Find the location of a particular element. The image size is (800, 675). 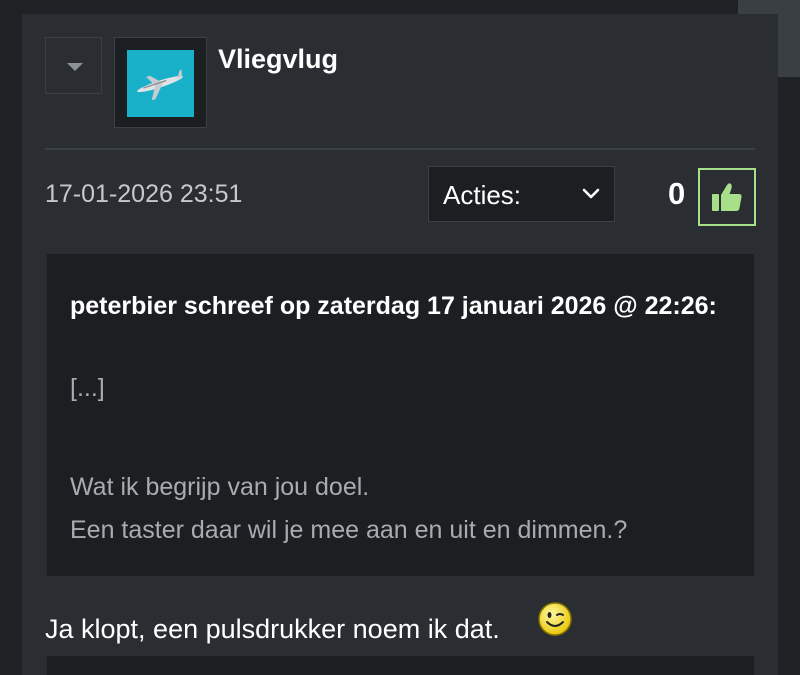

wink-smiley-icon is located at coordinates (555, 619).